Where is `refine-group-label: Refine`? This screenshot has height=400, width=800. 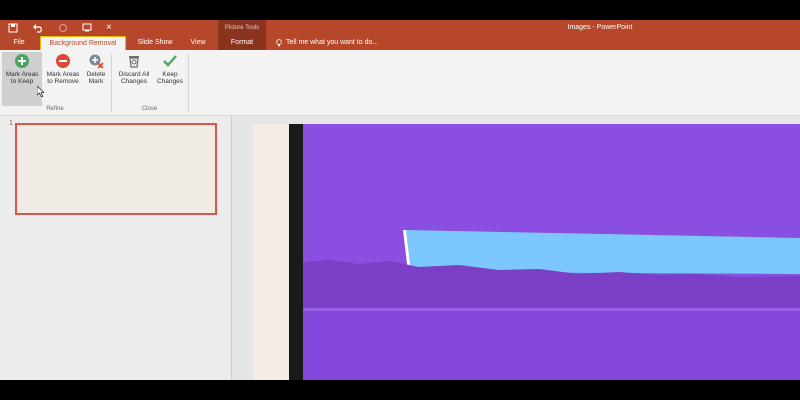 refine-group-label: Refine is located at coordinates (55, 109).